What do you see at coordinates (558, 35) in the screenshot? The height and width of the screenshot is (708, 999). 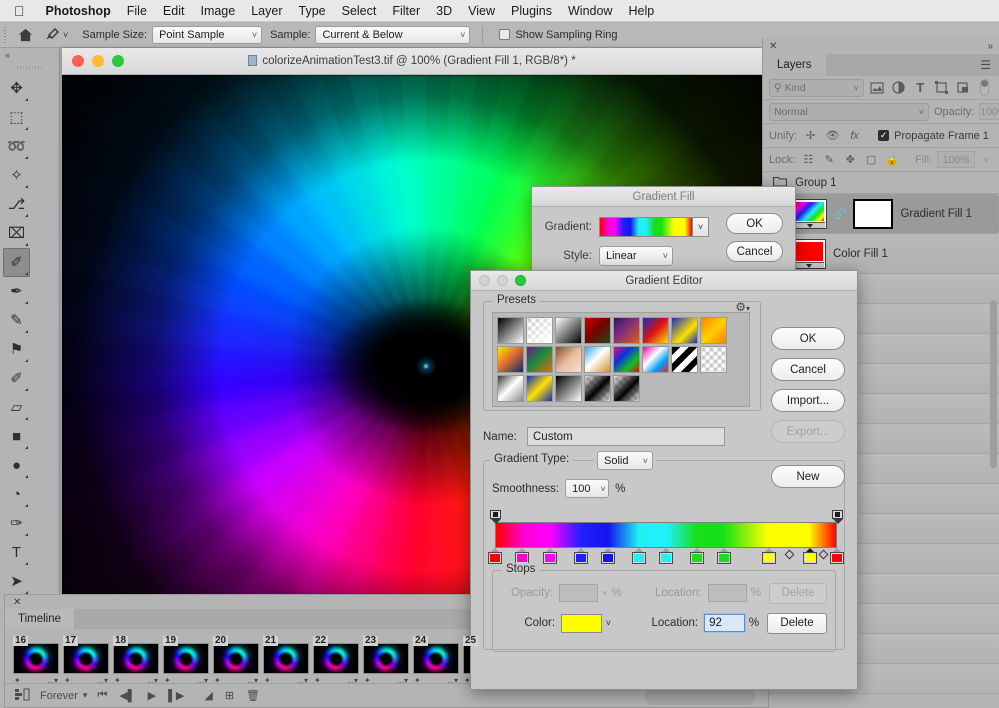 I see `show-sampling-ring-checkbox: Show Sampling Ring` at bounding box center [558, 35].